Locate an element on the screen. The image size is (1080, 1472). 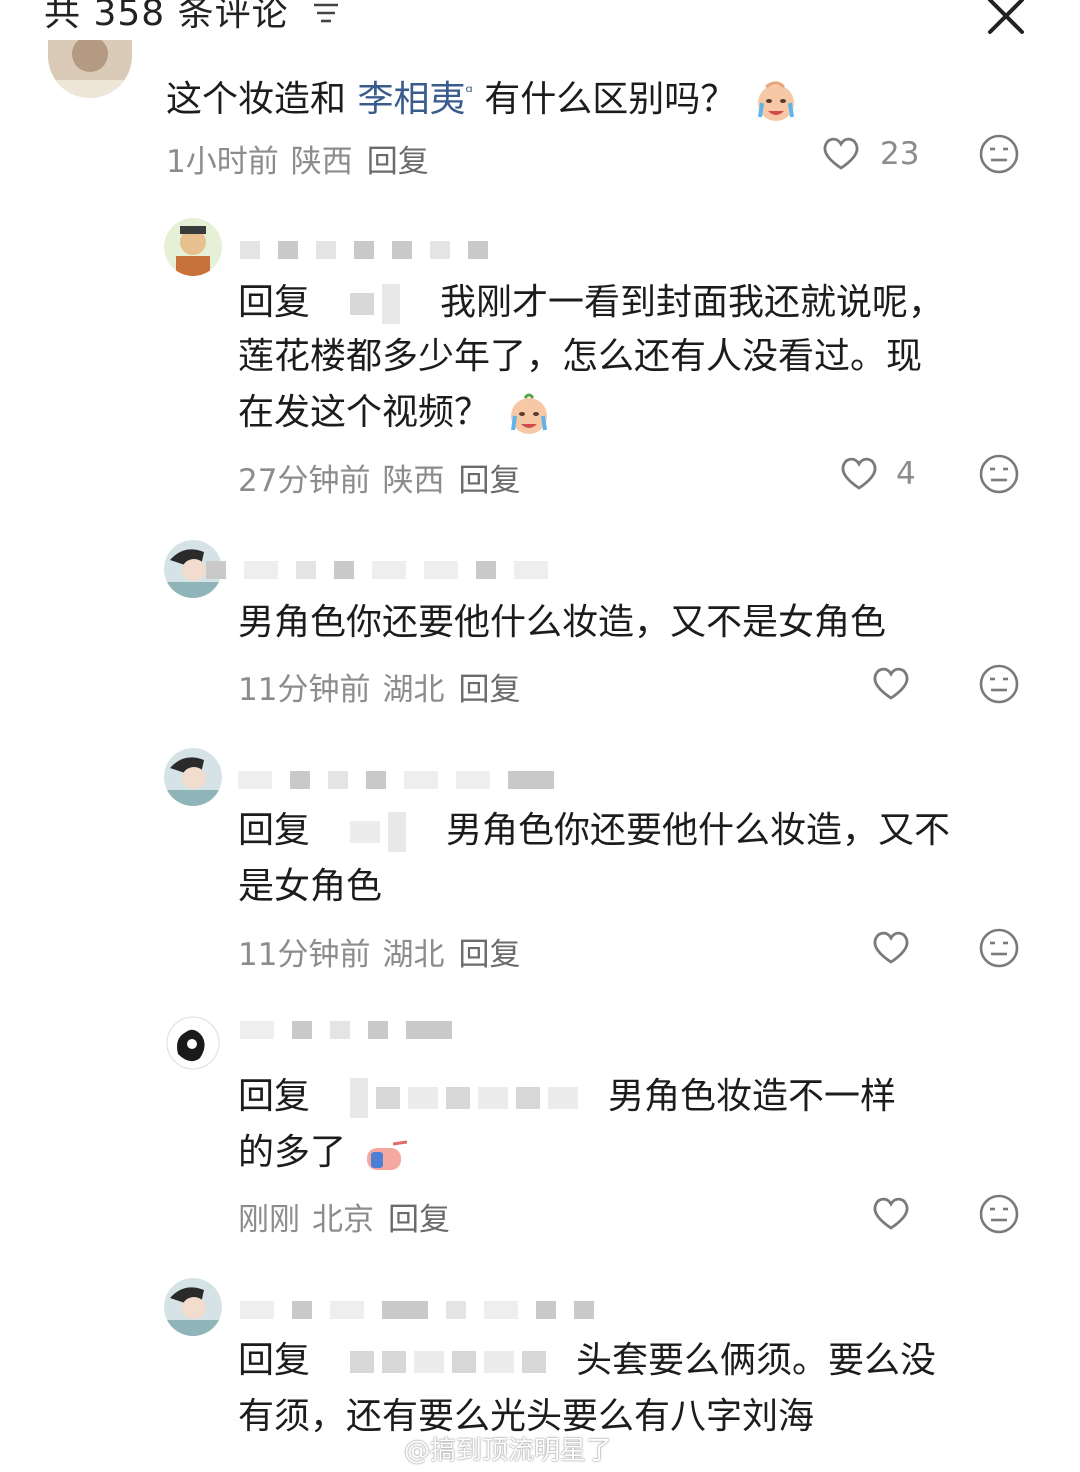
comment-location: 北京 is located at coordinates (343, 1220).